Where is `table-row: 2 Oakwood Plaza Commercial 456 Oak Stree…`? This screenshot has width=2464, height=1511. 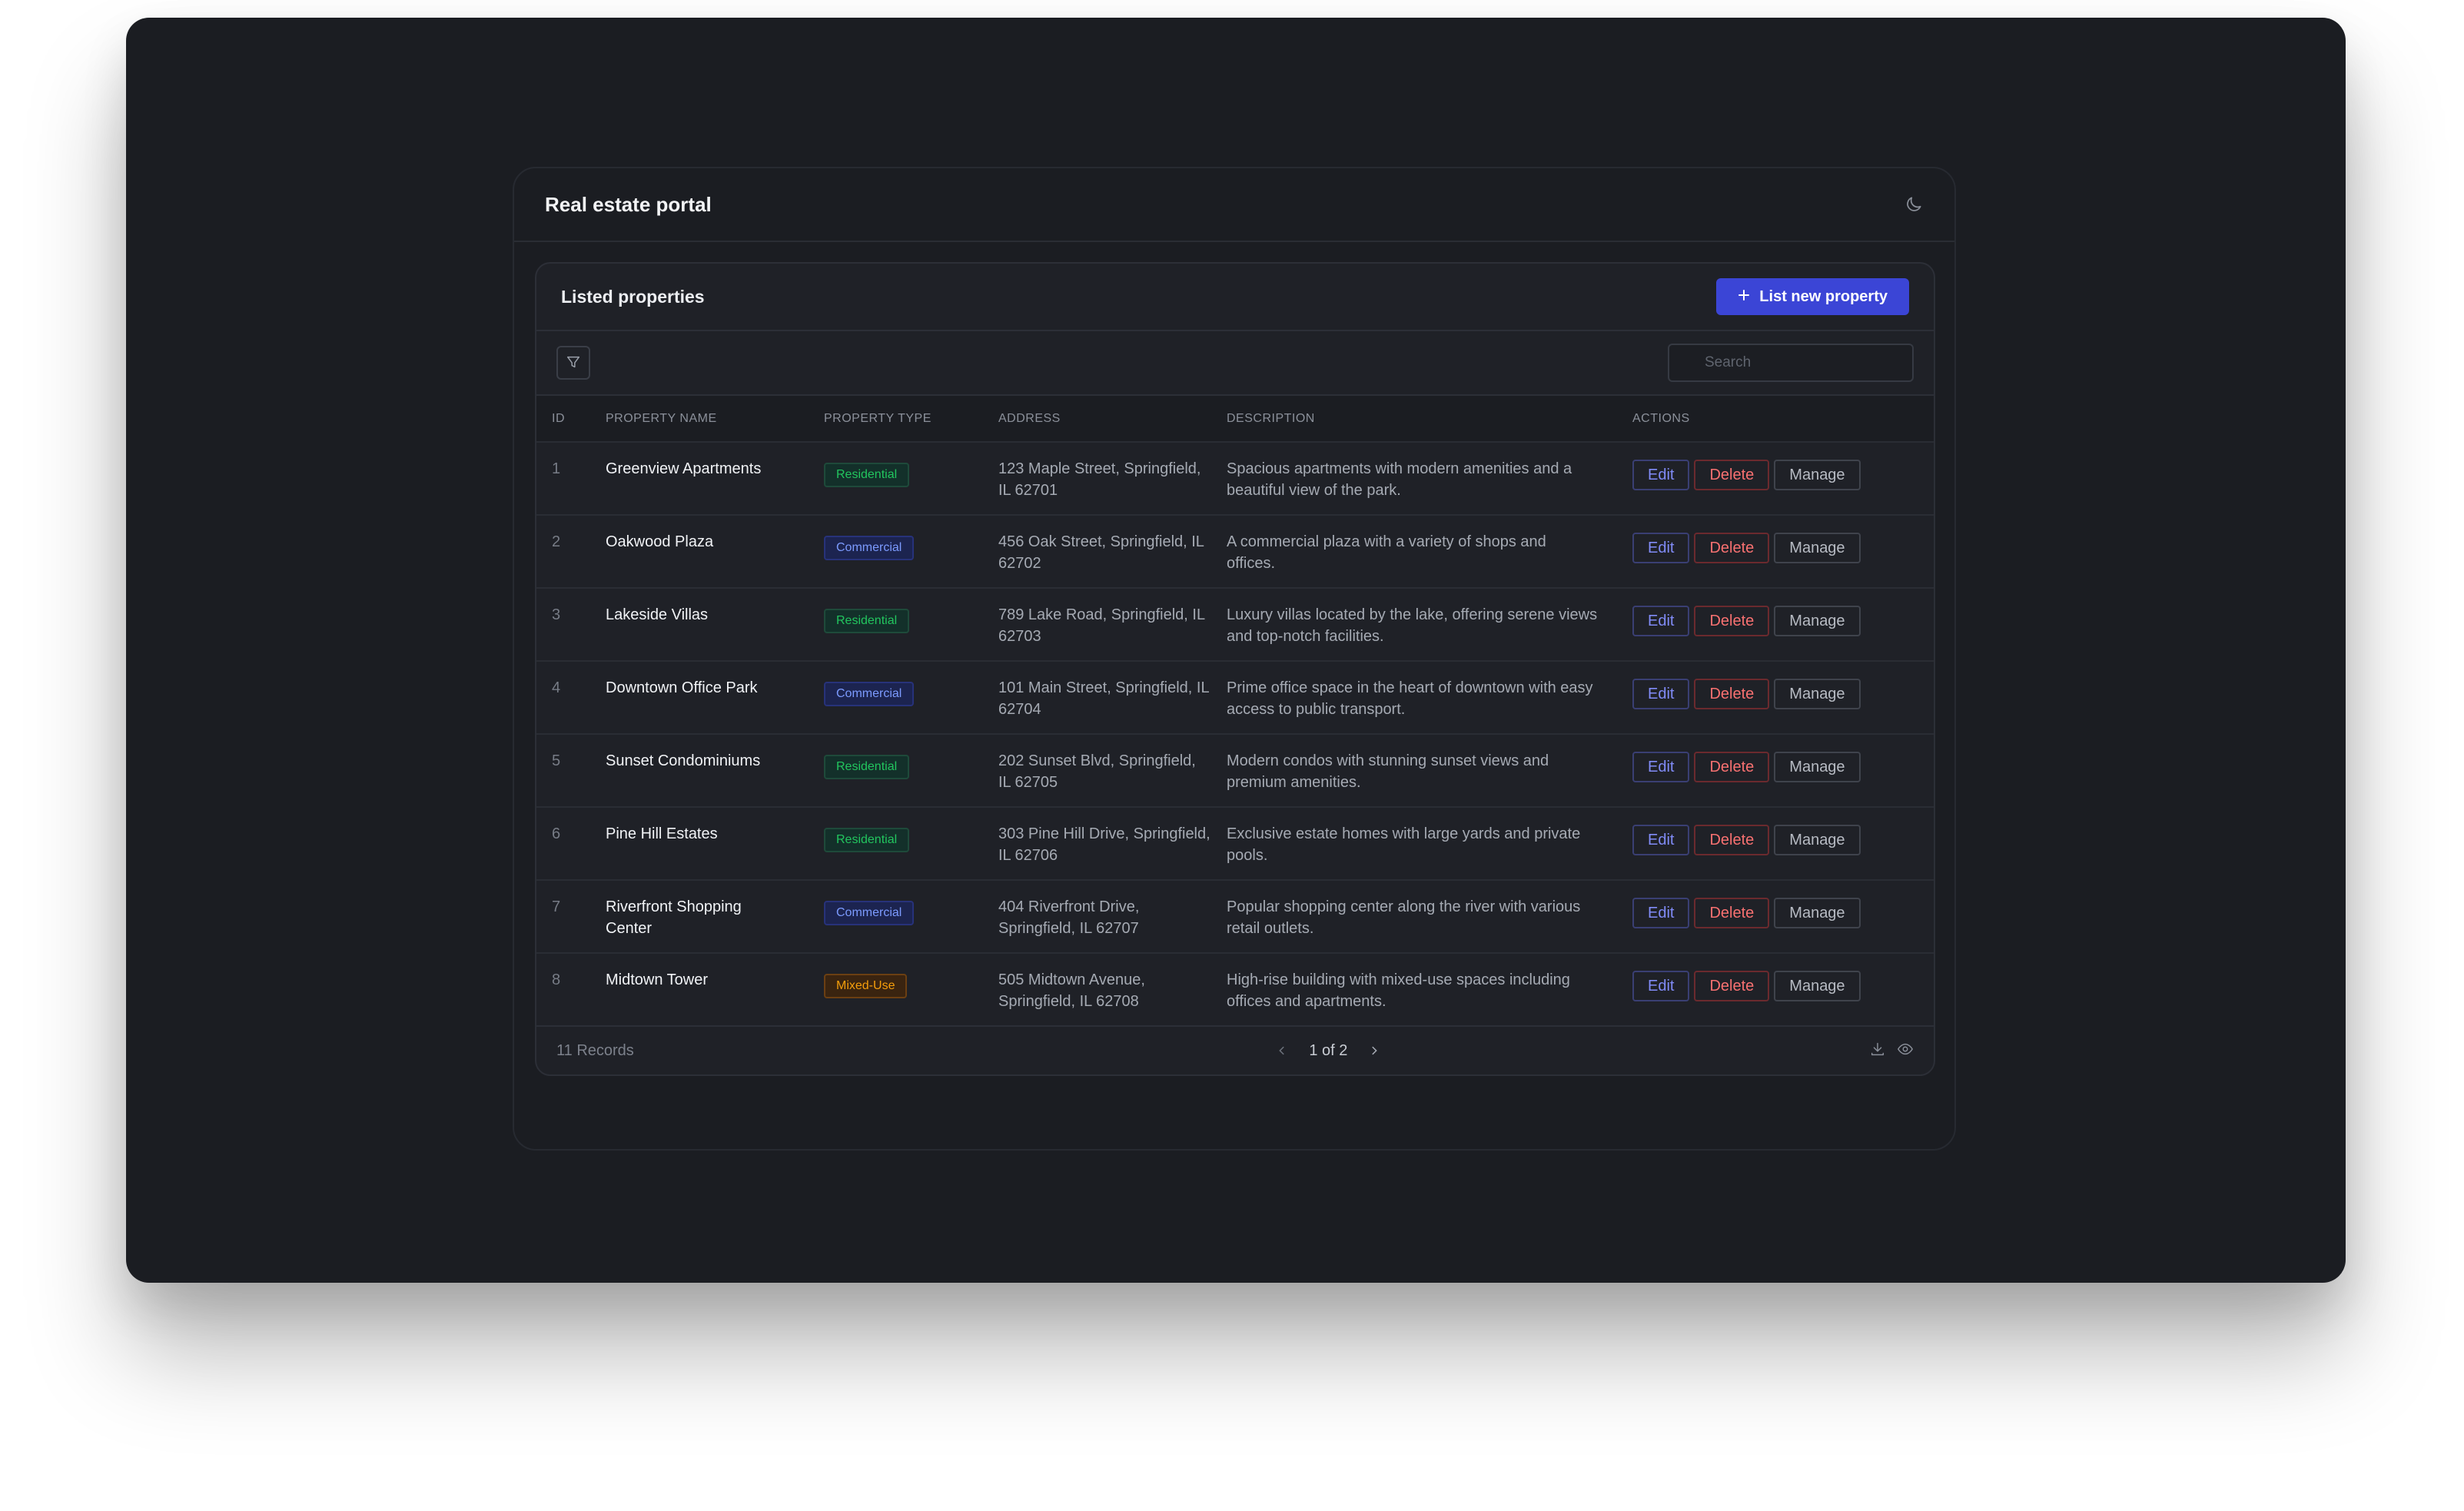 table-row: 2 Oakwood Plaza Commercial 456 Oak Stree… is located at coordinates (1235, 551).